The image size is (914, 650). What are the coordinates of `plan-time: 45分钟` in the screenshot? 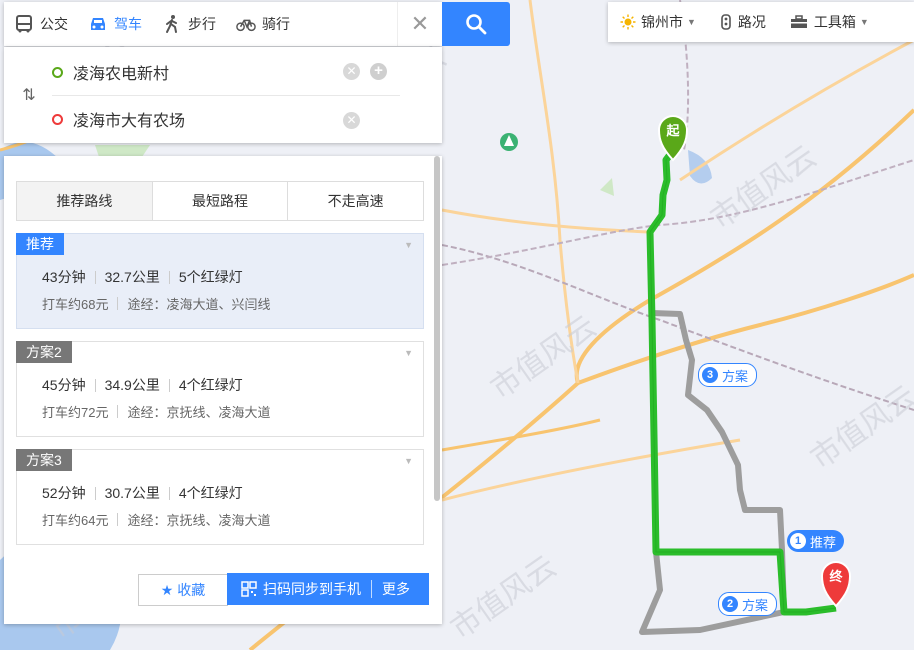 It's located at (64, 385).